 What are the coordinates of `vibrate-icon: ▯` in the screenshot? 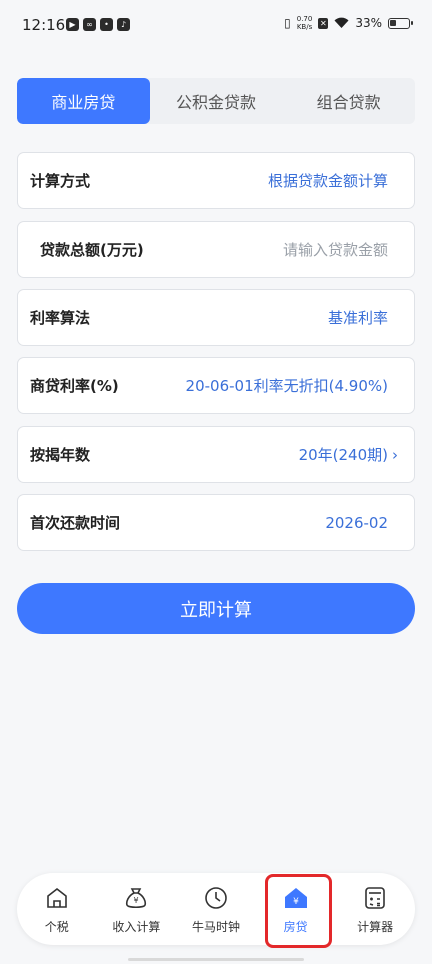 It's located at (287, 23).